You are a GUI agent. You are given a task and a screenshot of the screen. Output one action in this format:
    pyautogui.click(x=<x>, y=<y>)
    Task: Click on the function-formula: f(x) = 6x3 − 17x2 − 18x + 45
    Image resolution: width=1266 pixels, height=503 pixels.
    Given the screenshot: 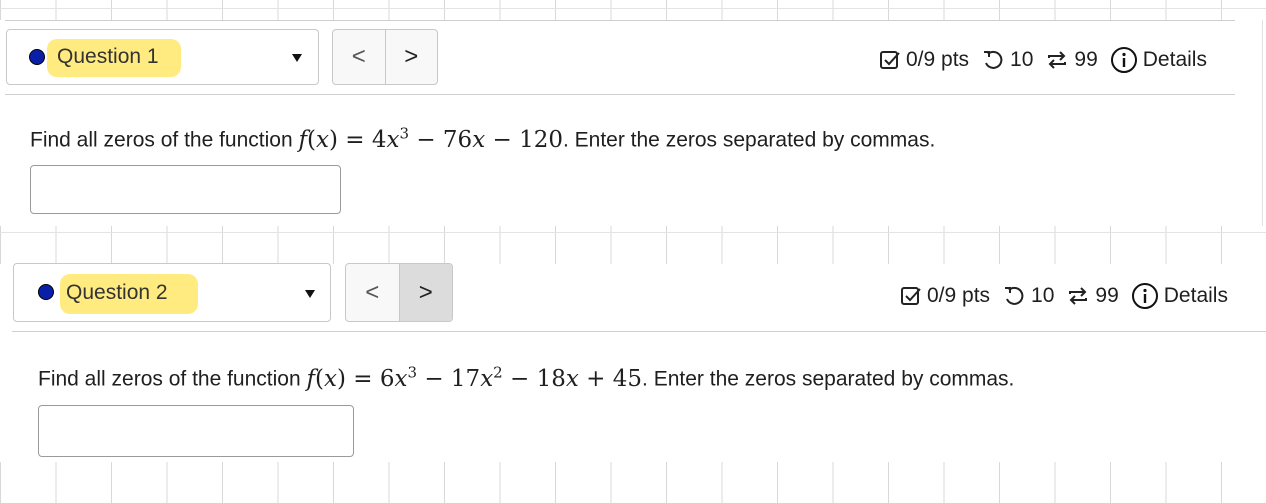 What is the action you would take?
    pyautogui.click(x=474, y=377)
    